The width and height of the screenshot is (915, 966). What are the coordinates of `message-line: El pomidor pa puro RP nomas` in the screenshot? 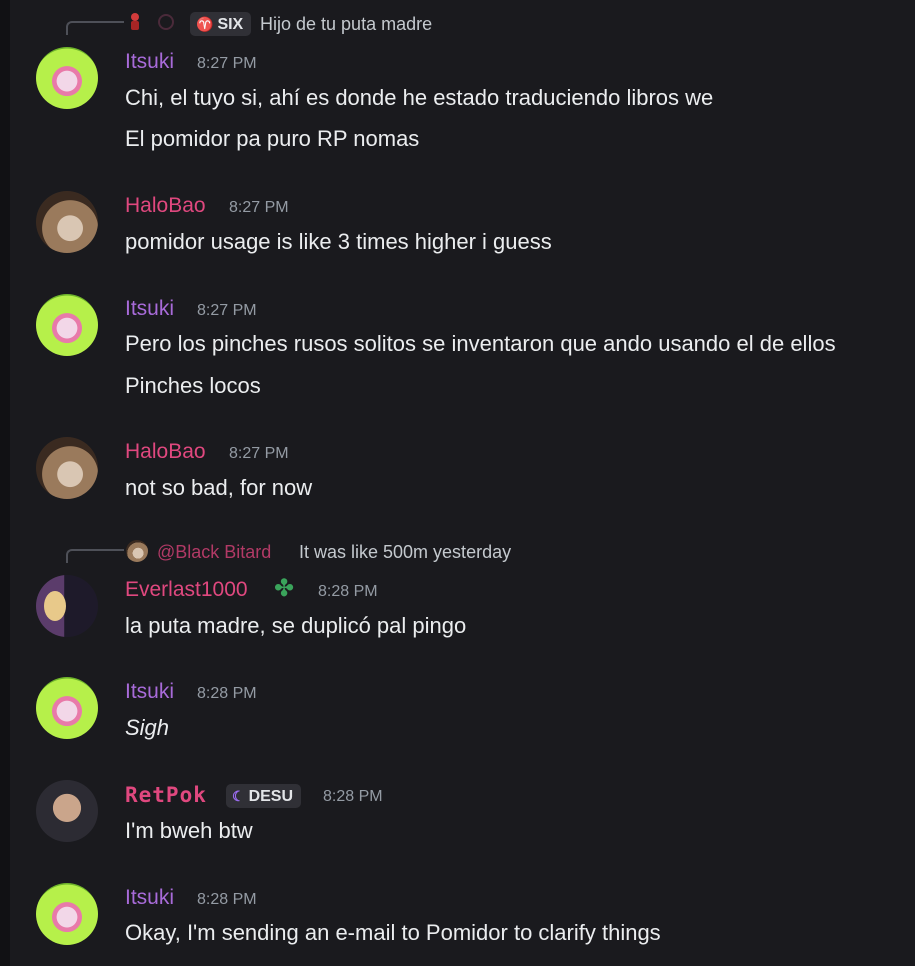 It's located at (272, 138).